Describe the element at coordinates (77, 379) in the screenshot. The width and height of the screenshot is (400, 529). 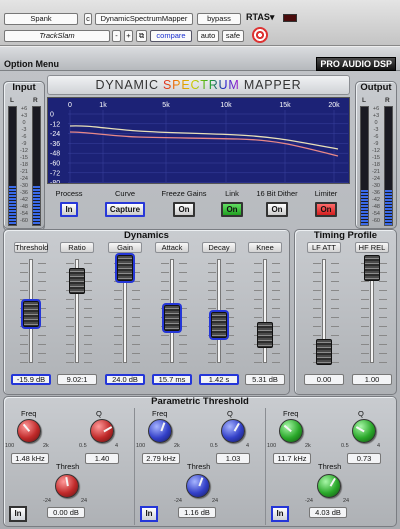
I see `fader-value: 9.02:1` at that location.